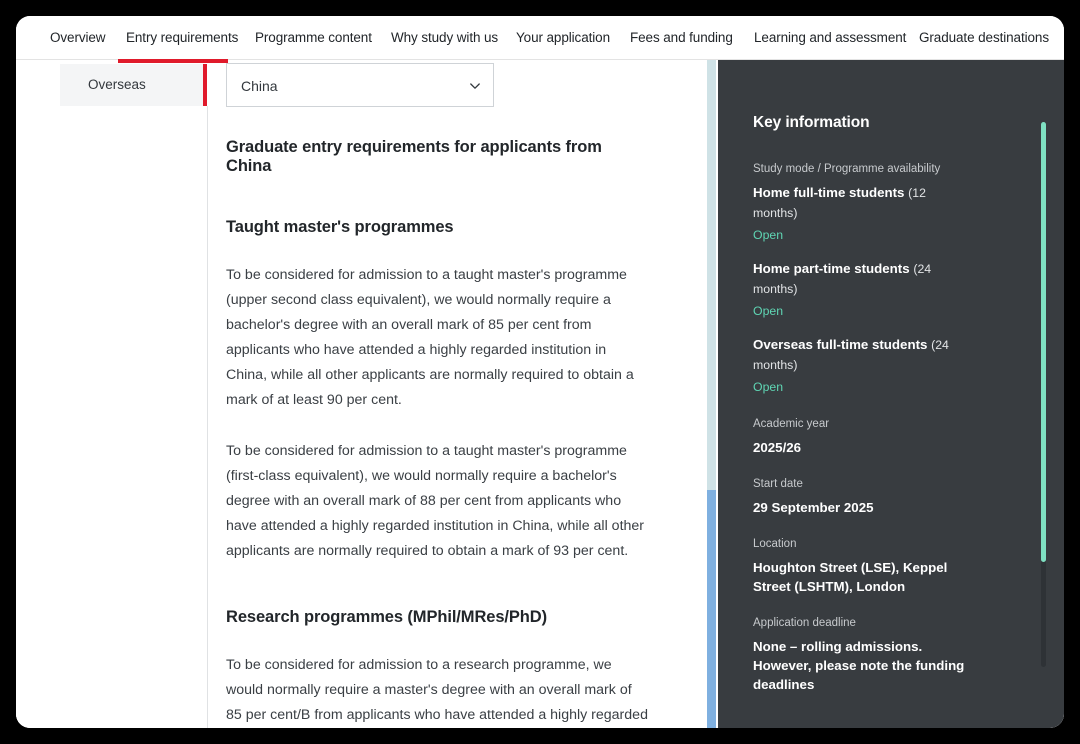 This screenshot has width=1080, height=744. I want to click on application-deadline-label: Application deadline, so click(804, 623).